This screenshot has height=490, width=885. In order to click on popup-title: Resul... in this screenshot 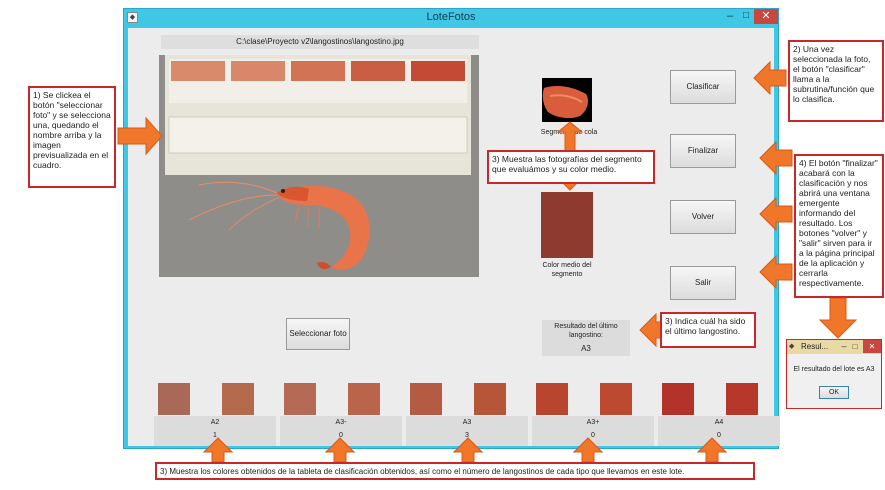, I will do `click(815, 346)`.